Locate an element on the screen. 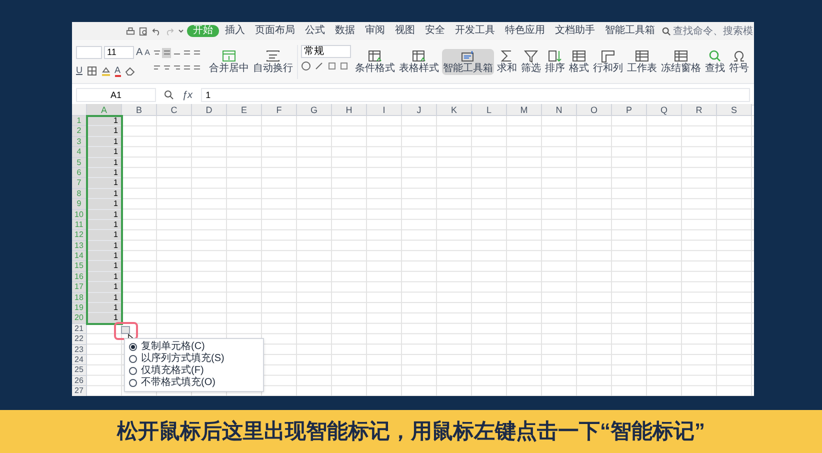  column-header: N is located at coordinates (559, 110).